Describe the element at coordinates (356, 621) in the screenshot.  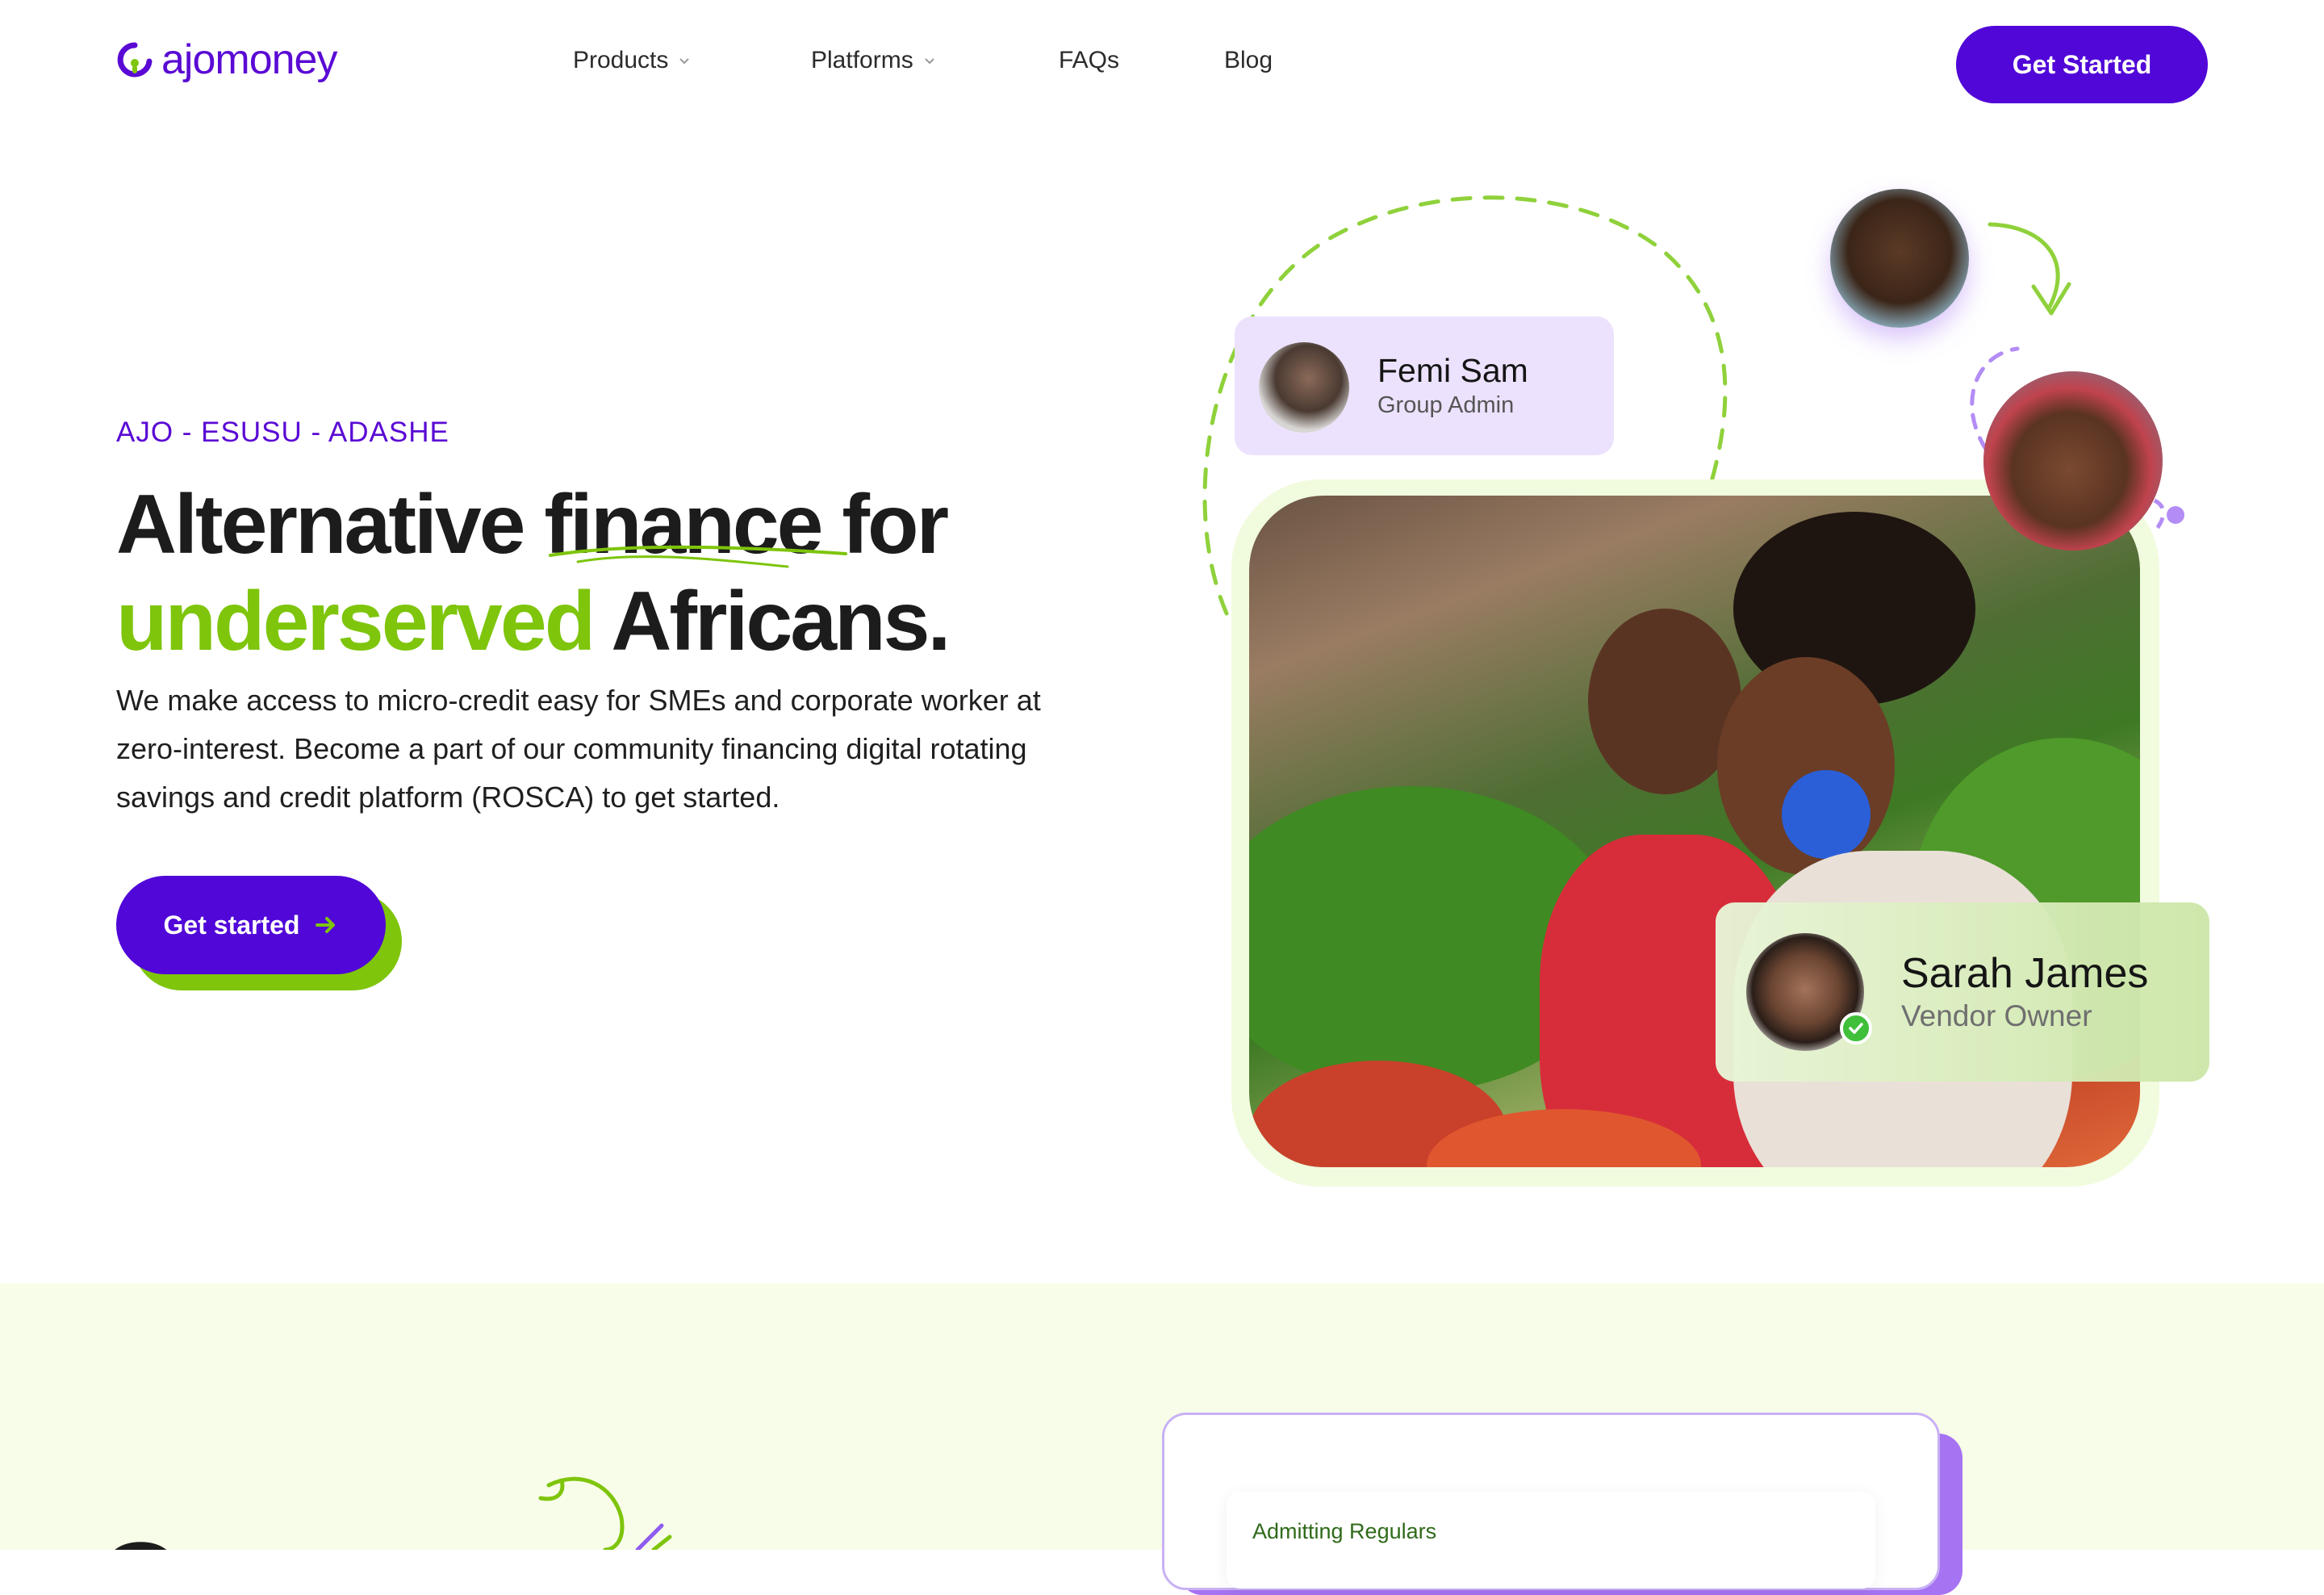
I see `headline-highlight-underserved: underserved` at that location.